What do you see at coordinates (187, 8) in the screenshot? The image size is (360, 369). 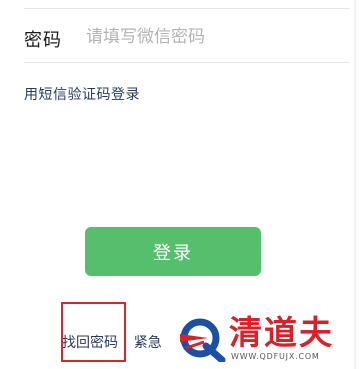 I see `top-divider` at bounding box center [187, 8].